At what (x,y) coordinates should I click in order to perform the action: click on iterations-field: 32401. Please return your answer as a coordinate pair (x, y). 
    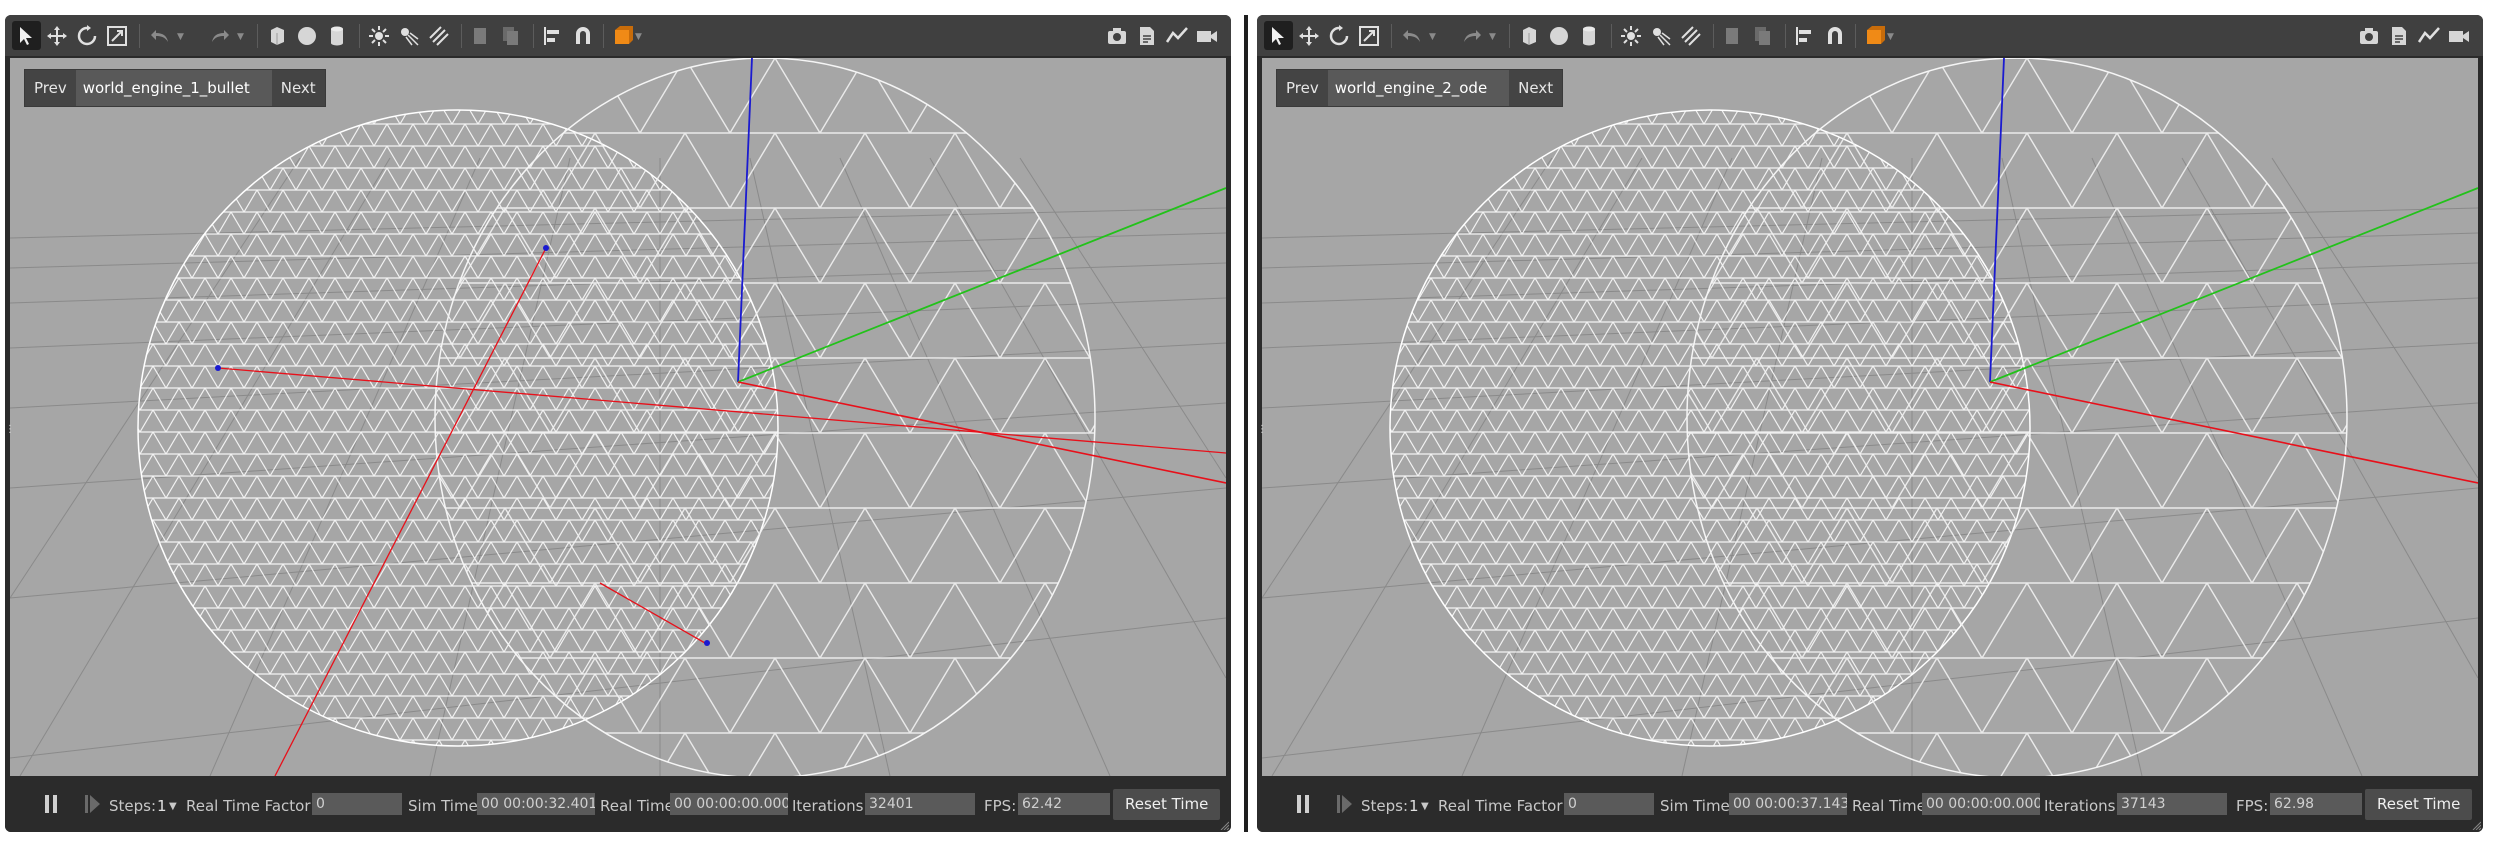
    Looking at the image, I should click on (920, 804).